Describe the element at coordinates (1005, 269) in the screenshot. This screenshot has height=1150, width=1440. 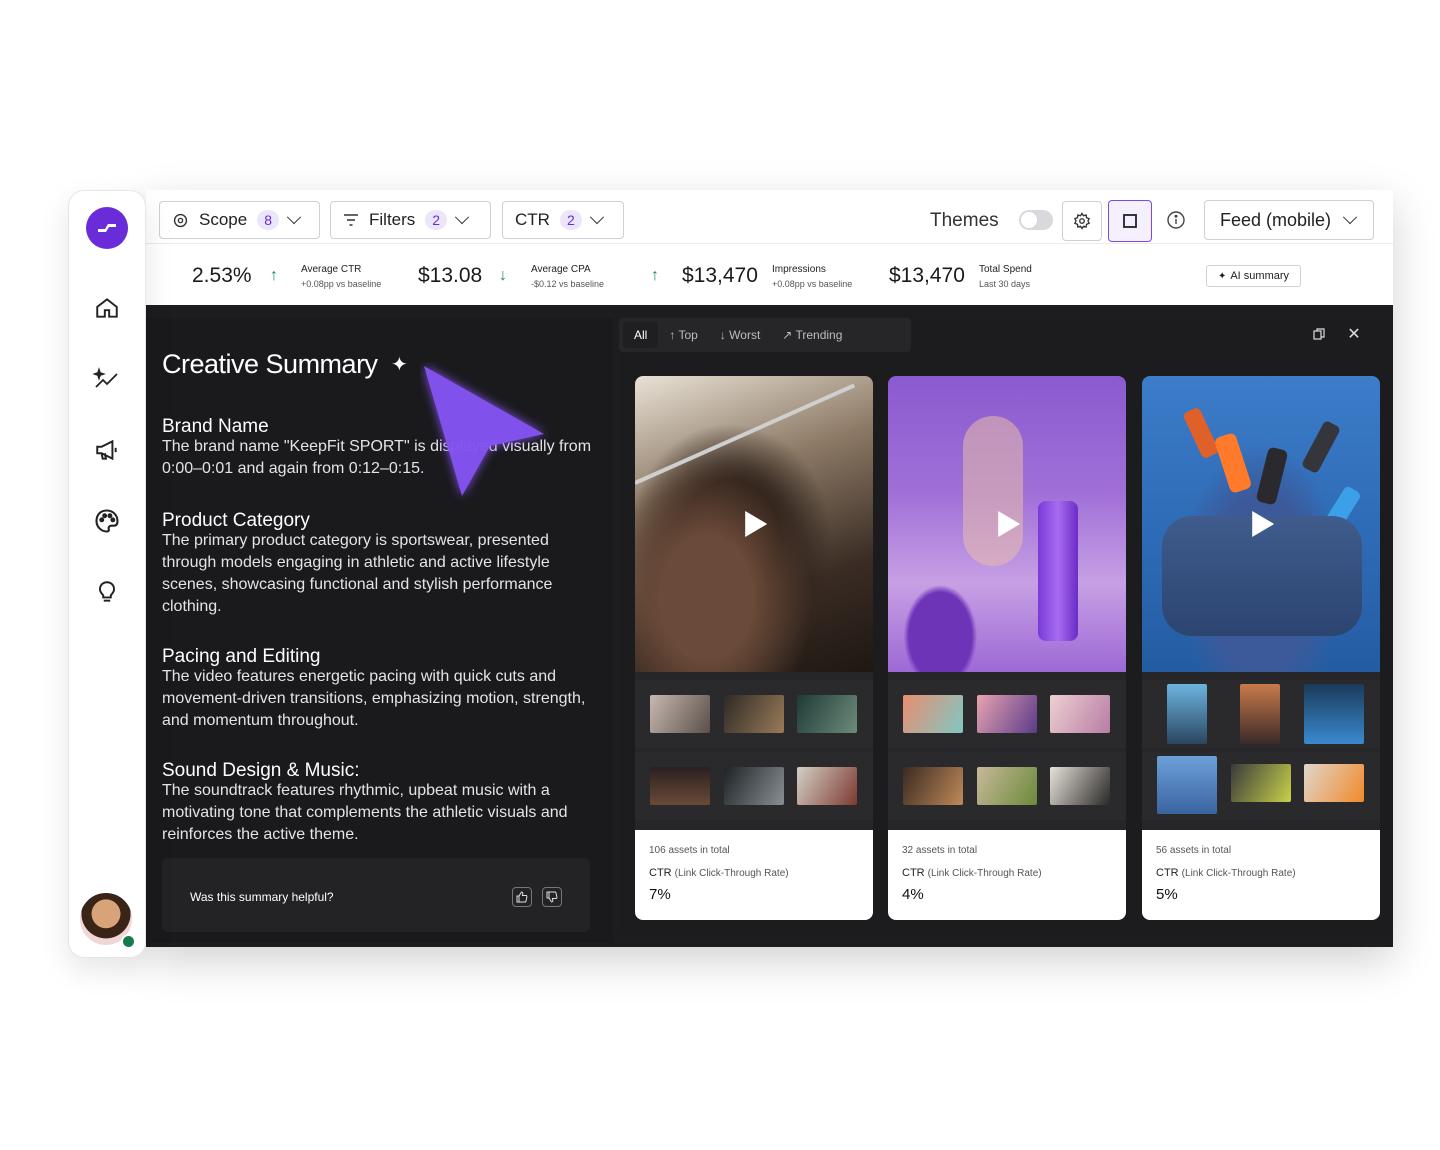
I see `metric-label: Total Spend` at that location.